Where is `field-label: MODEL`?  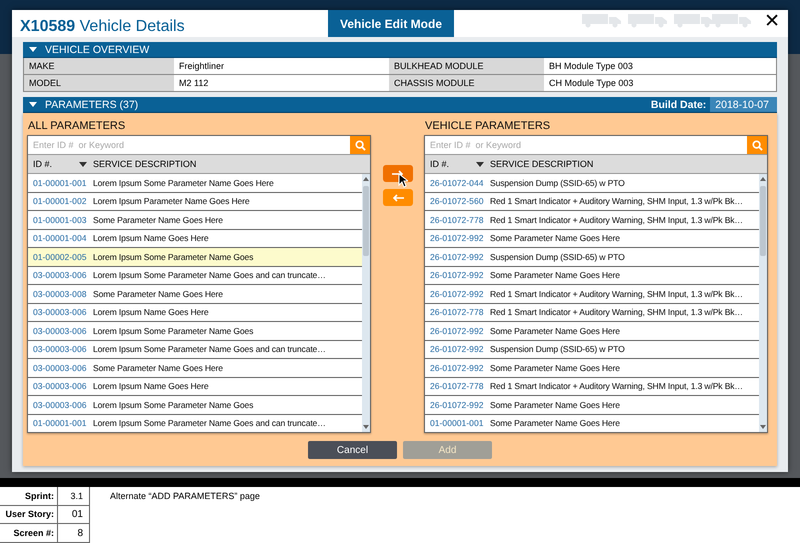
field-label: MODEL is located at coordinates (99, 83).